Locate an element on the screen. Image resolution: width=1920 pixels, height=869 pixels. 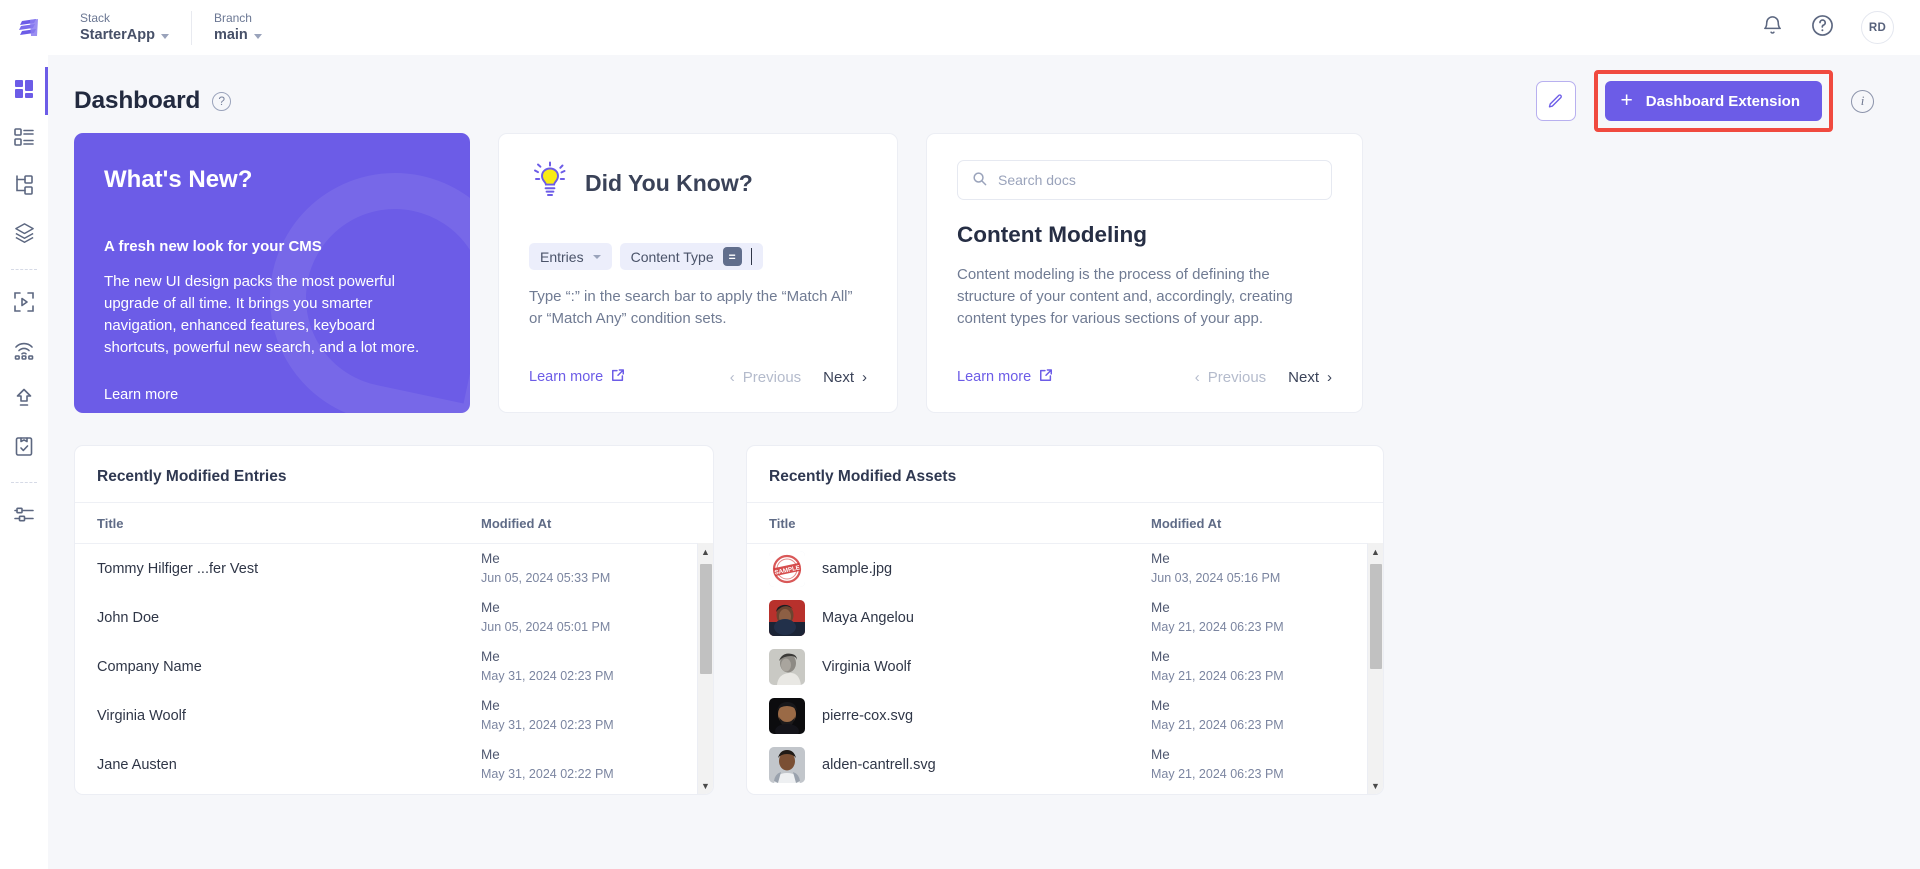
asset-thumbnail: SAMPLE is located at coordinates (787, 568).